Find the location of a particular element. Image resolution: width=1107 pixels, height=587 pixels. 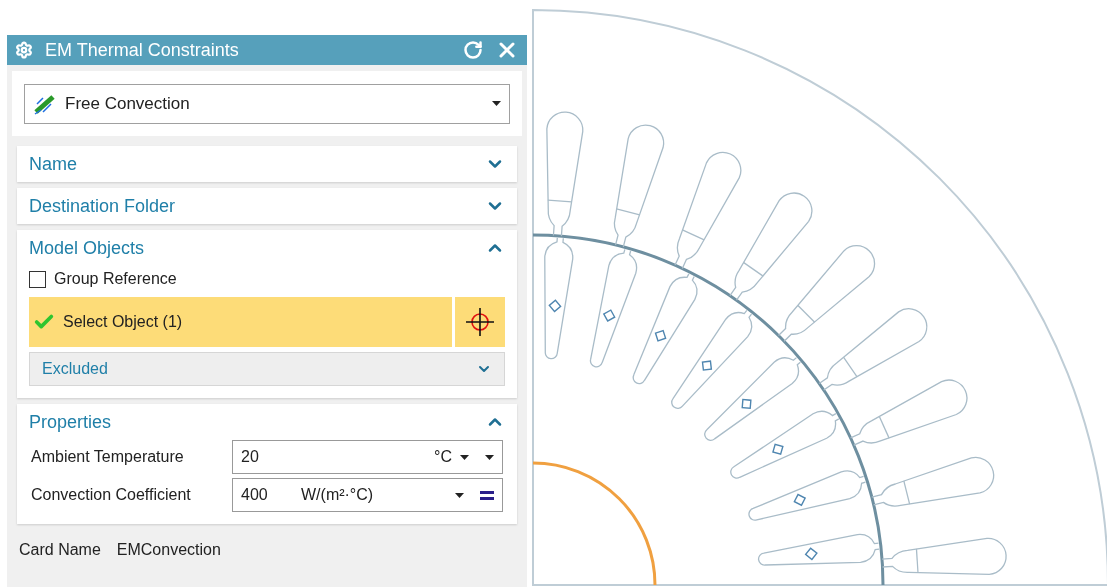

type-dropdown: Free Convection is located at coordinates (267, 103).